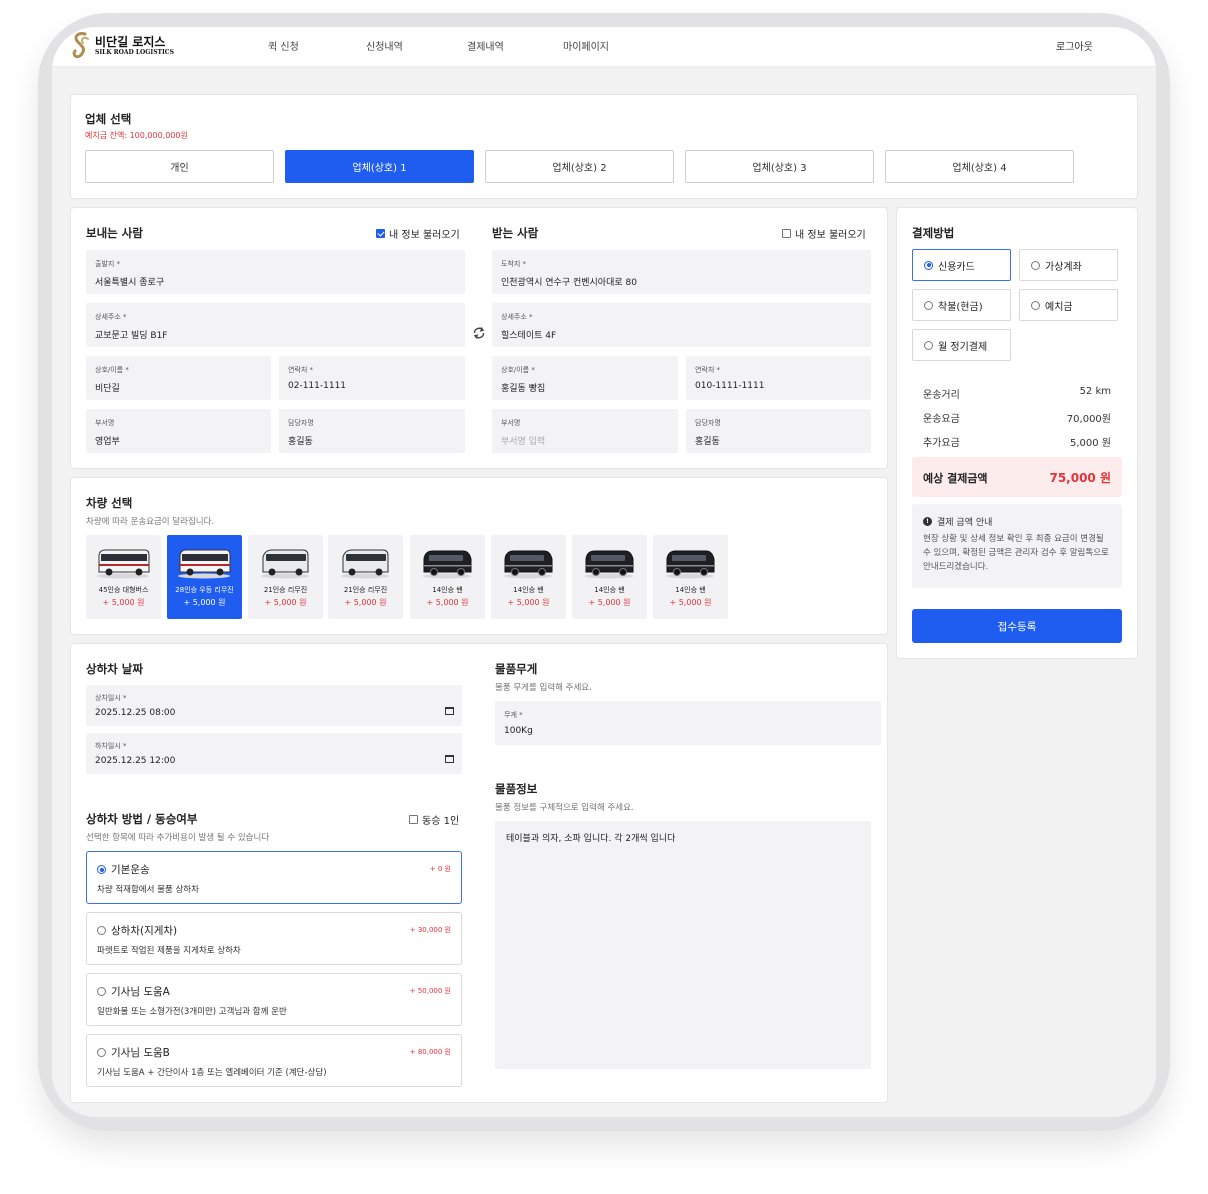 This screenshot has width=1208, height=1194. Describe the element at coordinates (301, 423) in the screenshot. I see `field-label: 담당자명` at that location.